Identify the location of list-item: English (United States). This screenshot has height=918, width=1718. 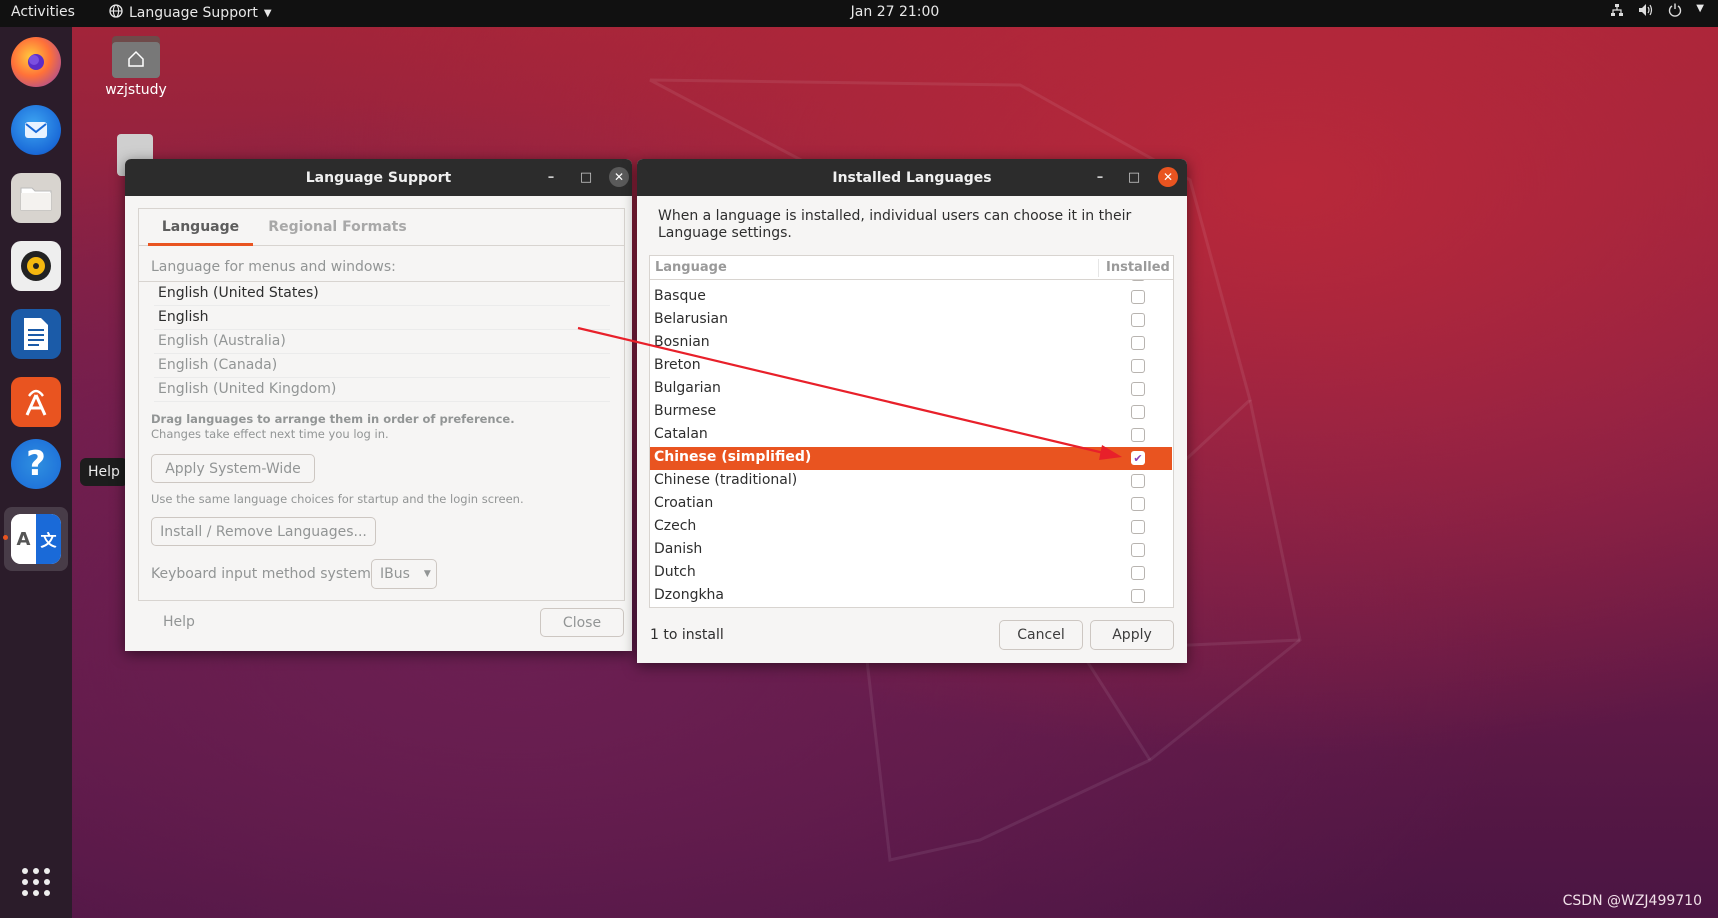
(382, 294).